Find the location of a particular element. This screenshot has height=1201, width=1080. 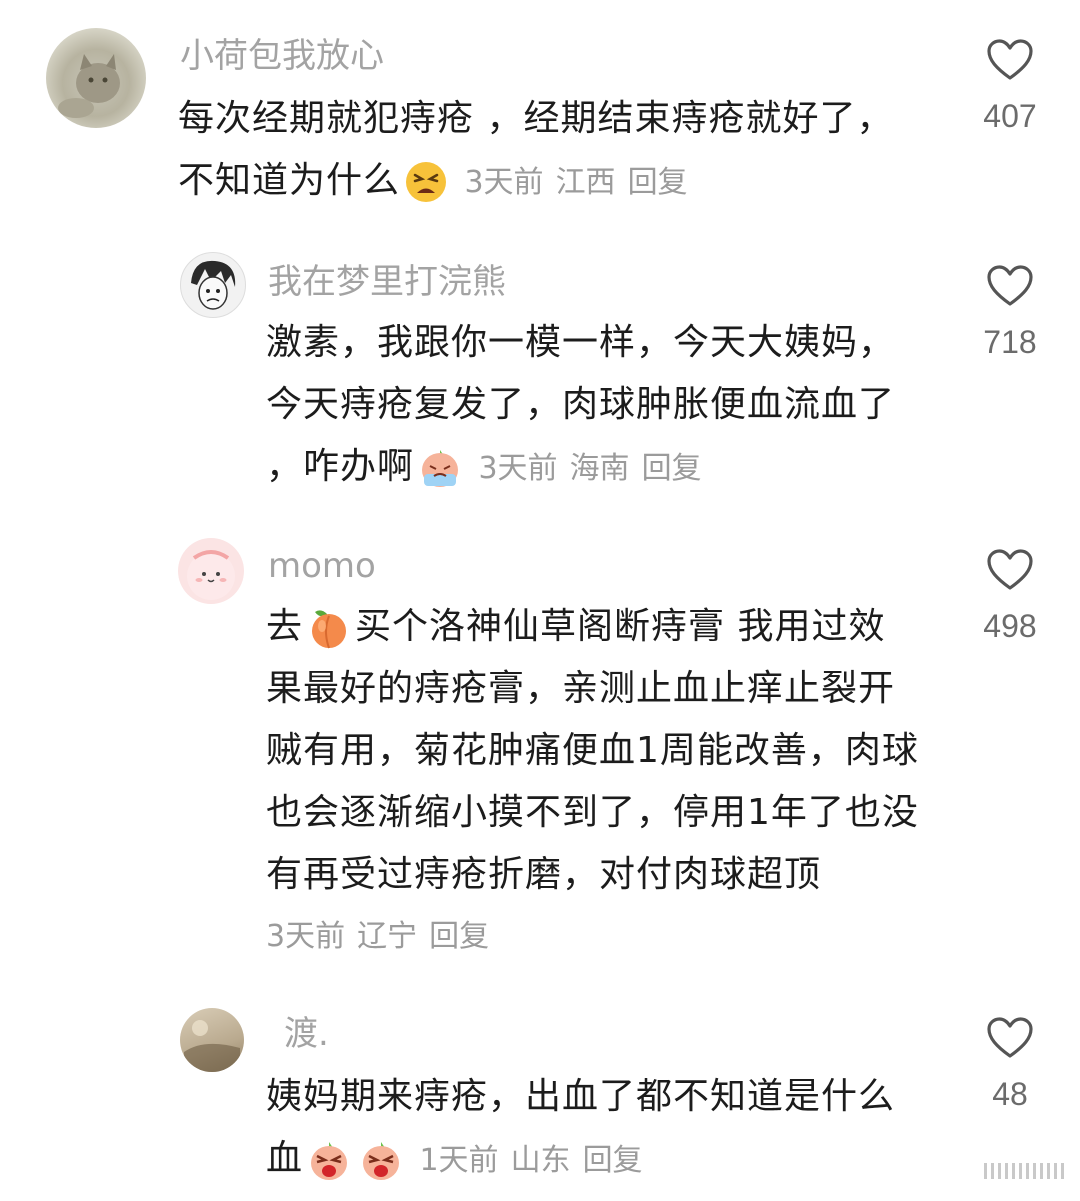

peach-crying-emoji-icon is located at coordinates (440, 468).